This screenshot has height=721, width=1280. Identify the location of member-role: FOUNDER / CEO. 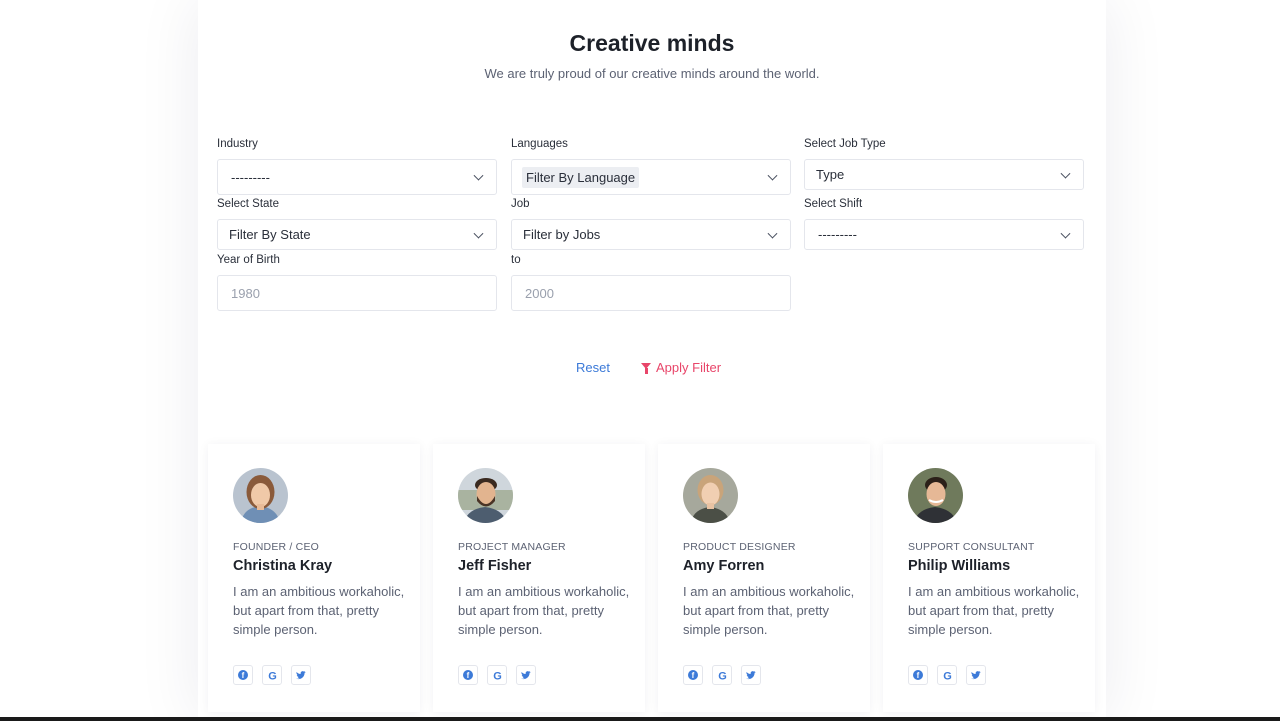
(276, 547).